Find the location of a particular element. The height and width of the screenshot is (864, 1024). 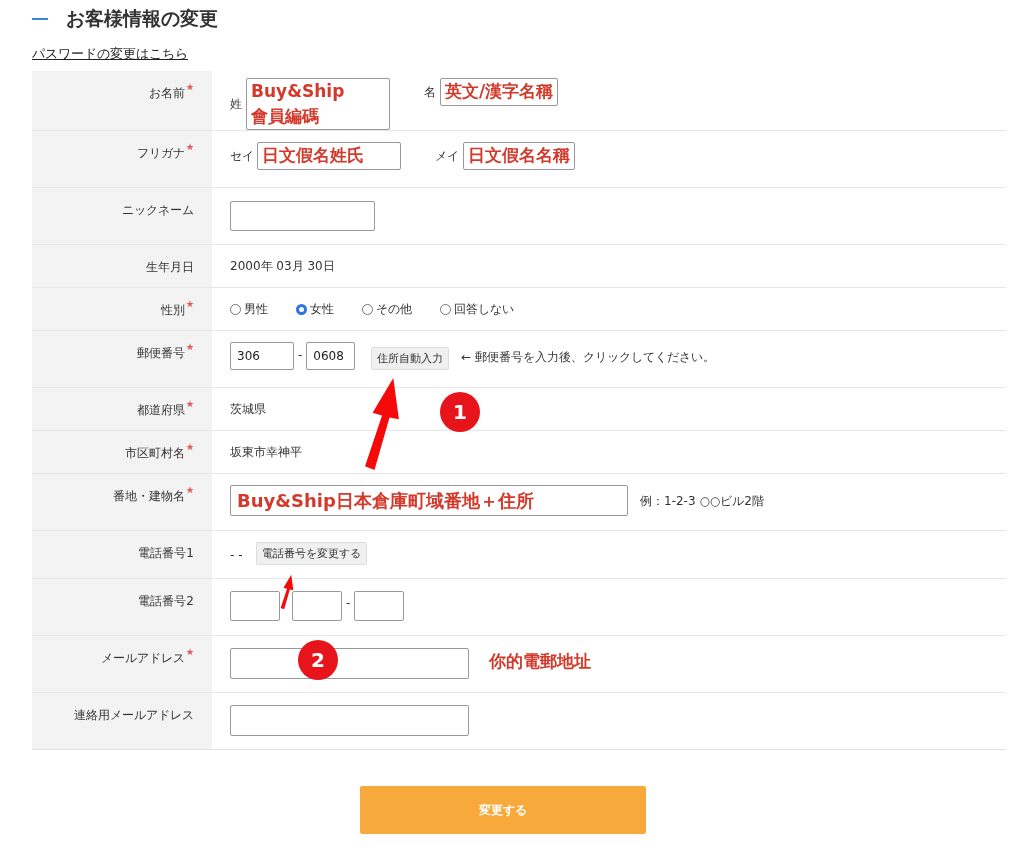

field-label: 電話番号2 is located at coordinates (166, 601).